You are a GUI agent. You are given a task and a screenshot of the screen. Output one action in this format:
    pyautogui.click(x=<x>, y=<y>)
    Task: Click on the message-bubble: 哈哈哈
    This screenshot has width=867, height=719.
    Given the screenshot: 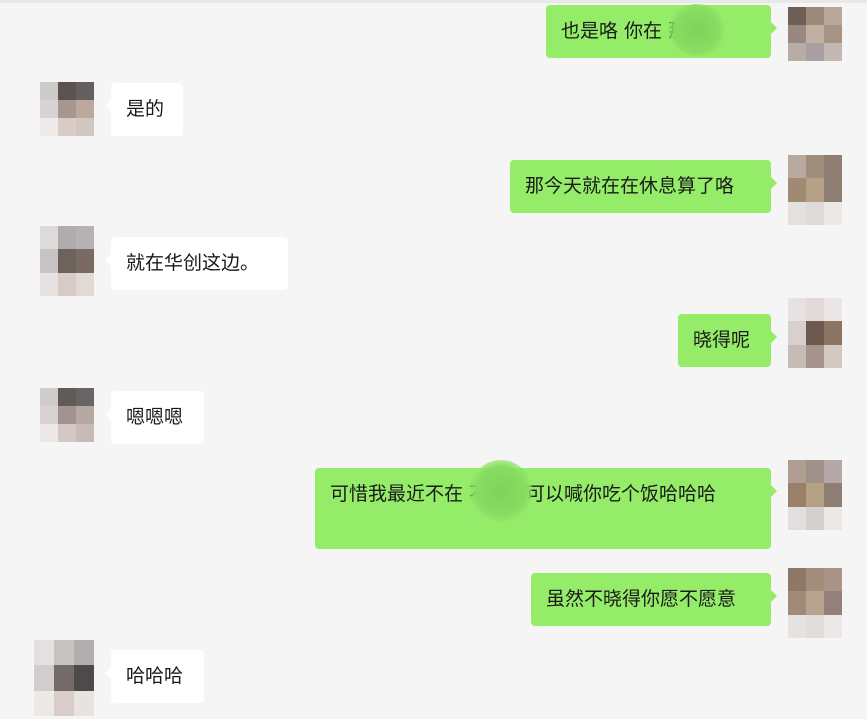 What is the action you would take?
    pyautogui.click(x=154, y=676)
    